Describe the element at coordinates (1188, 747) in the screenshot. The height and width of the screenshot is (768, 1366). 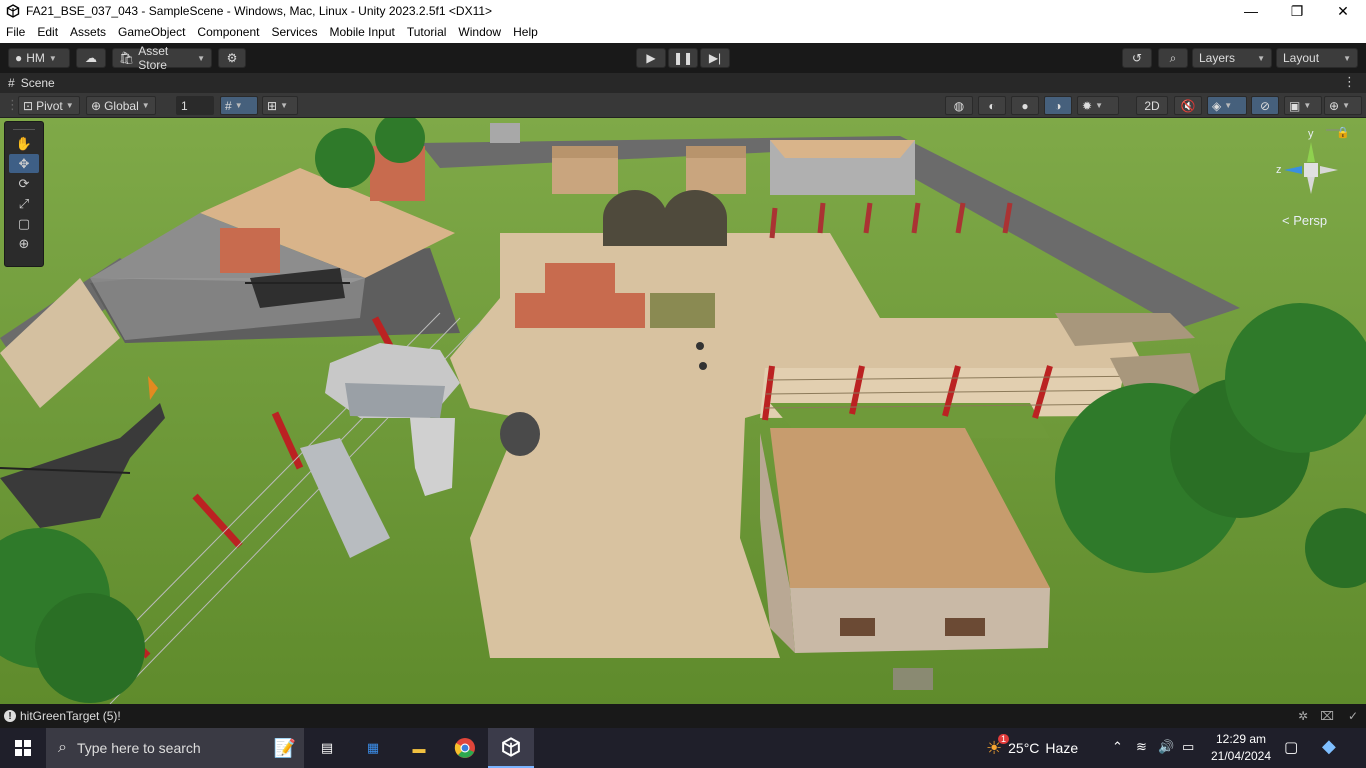
I see `battery-icon: ▭` at that location.